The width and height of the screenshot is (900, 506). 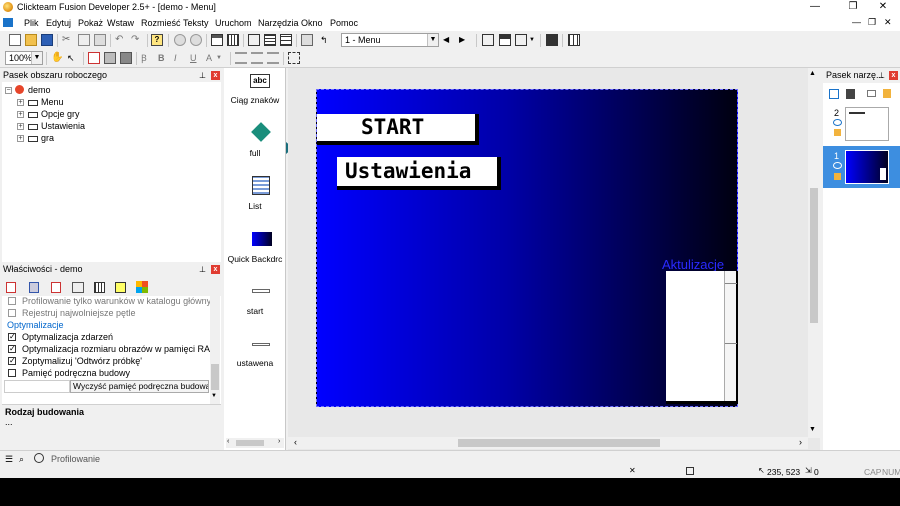 What do you see at coordinates (180, 40) in the screenshot?
I see `back-icon` at bounding box center [180, 40].